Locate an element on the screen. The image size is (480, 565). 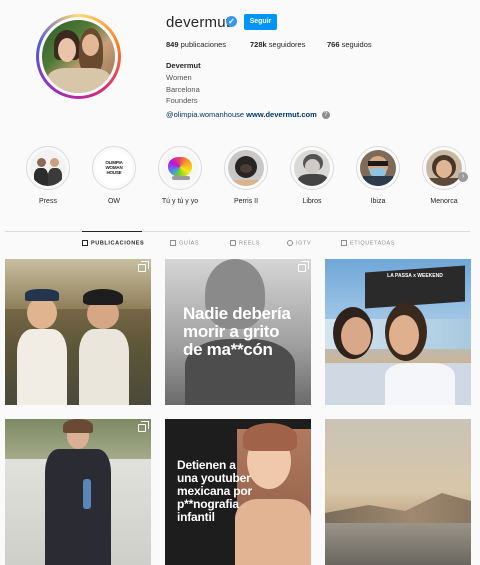
avatar-photo is located at coordinates (78, 56).